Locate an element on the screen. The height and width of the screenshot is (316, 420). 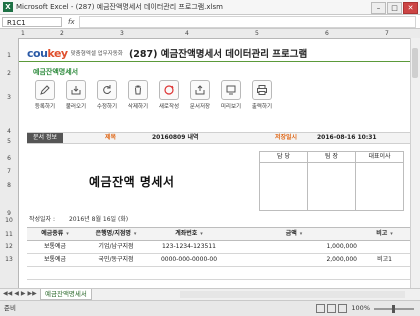
header-cell: 예금종류 ▾ is located at coordinates (55, 233).